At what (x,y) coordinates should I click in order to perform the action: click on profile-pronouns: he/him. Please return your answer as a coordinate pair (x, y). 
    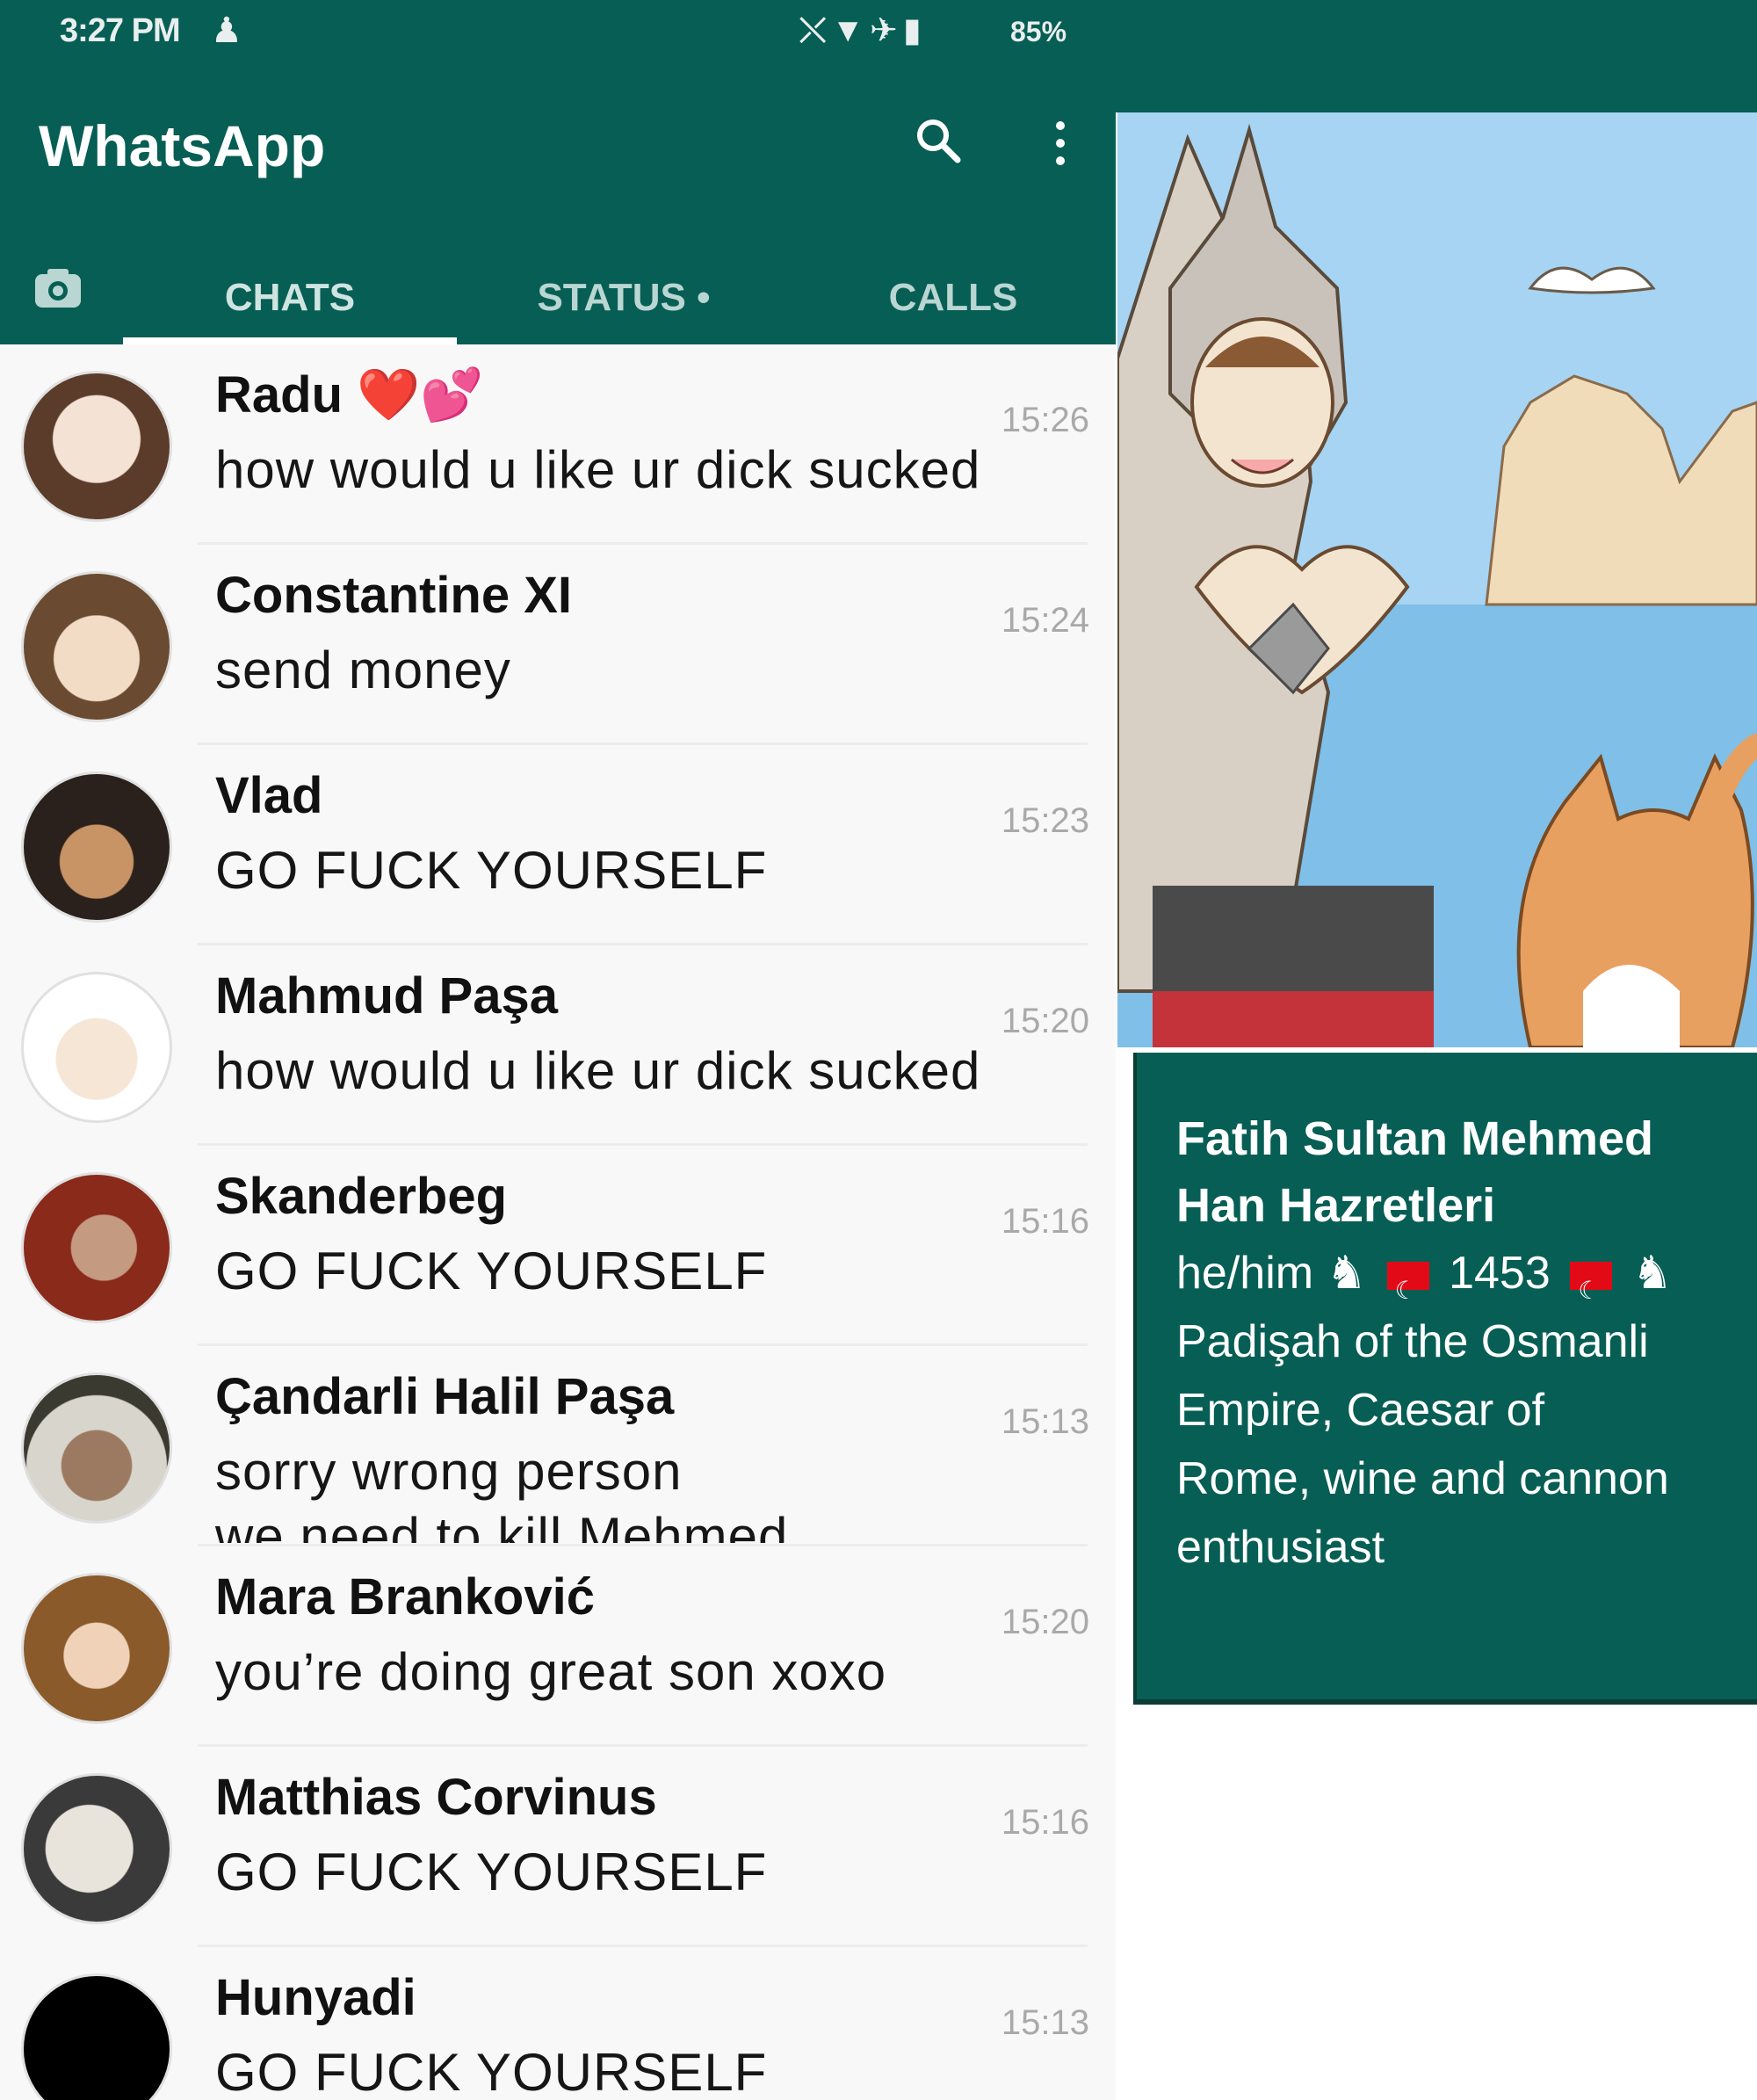
    Looking at the image, I should click on (1245, 1273).